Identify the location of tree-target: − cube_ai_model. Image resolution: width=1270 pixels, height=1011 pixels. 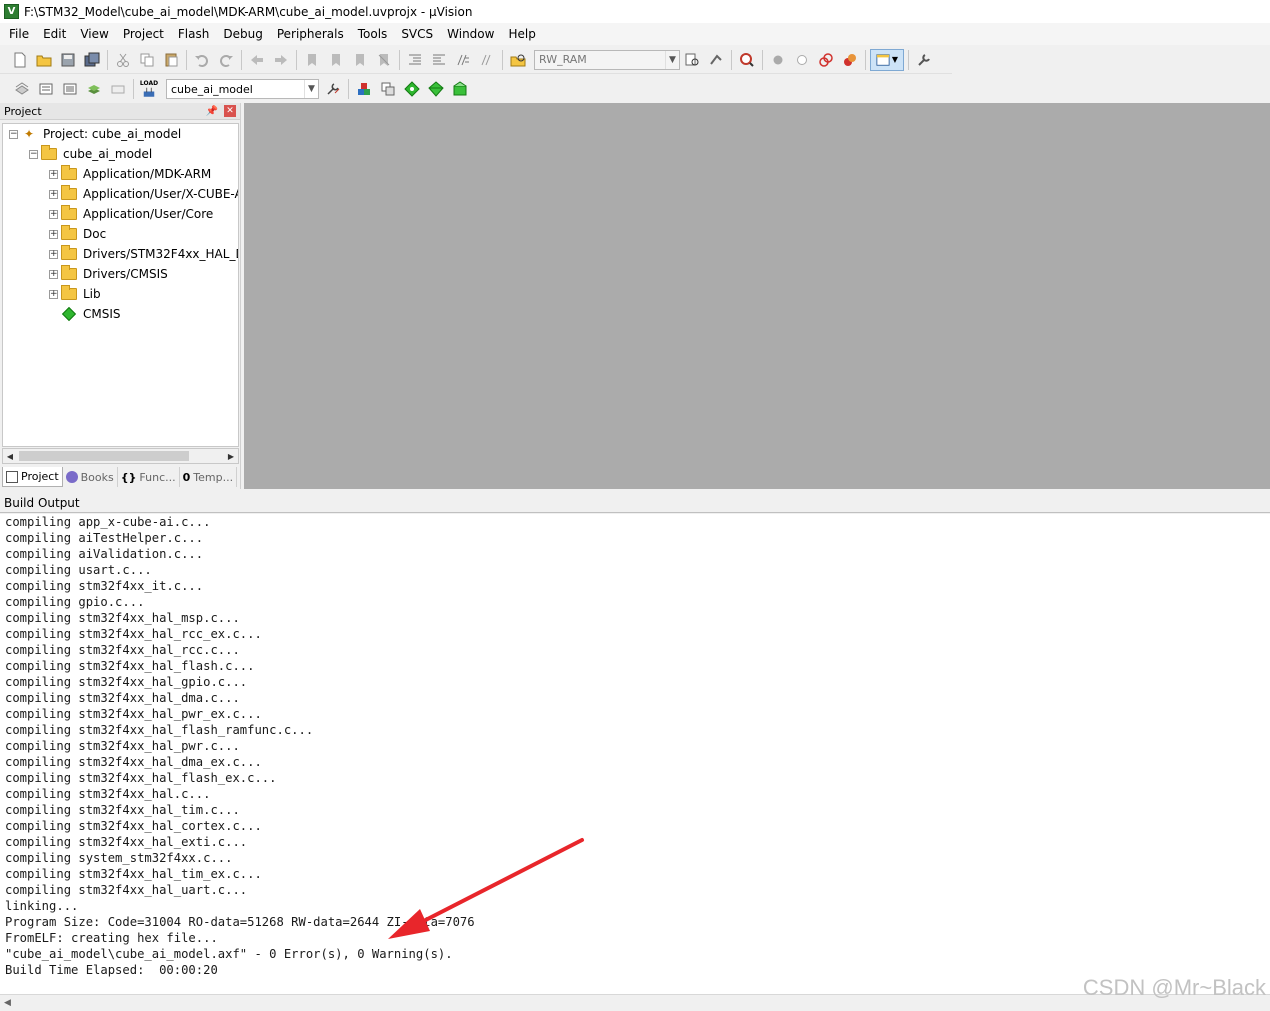
(90, 154).